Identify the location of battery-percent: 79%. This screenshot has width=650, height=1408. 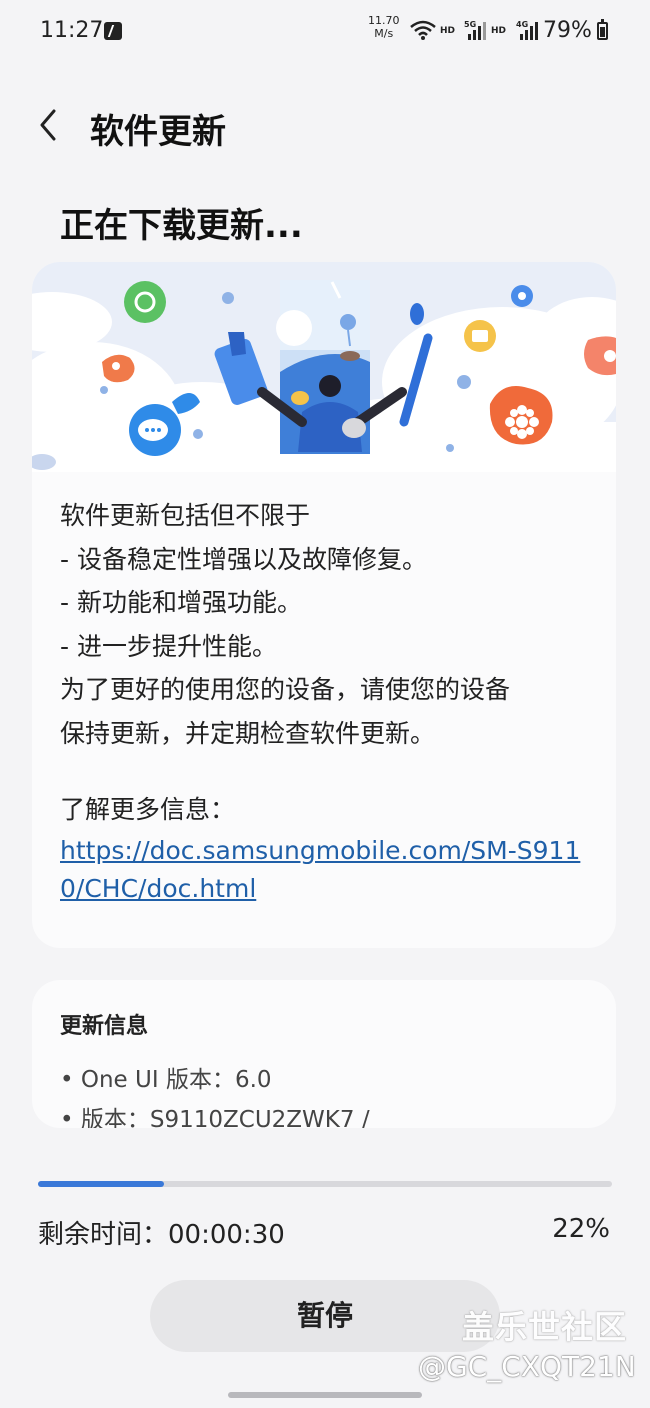
(567, 30).